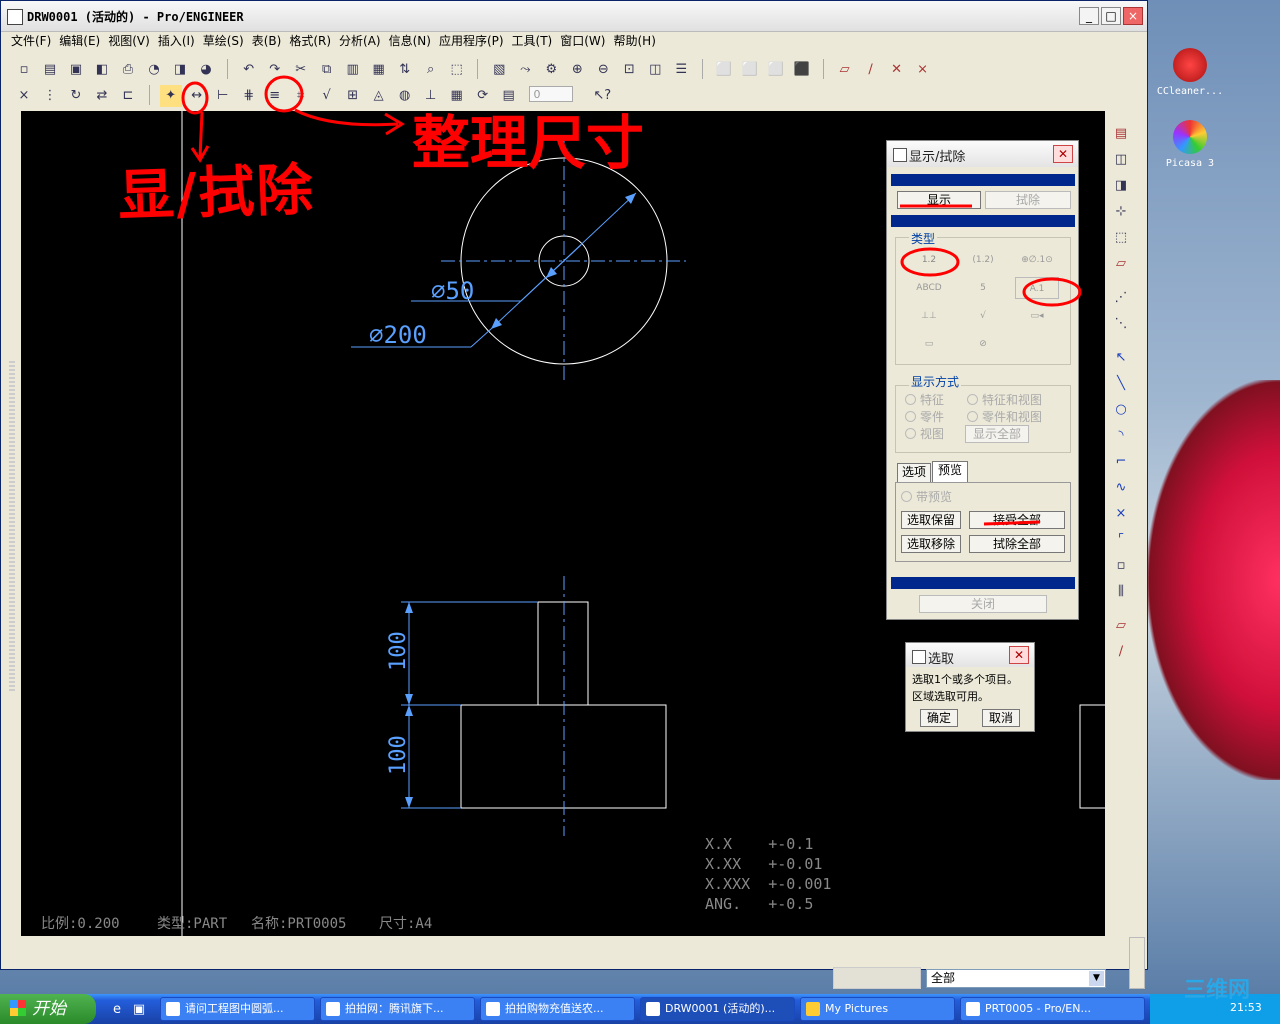 This screenshot has width=1280, height=1024. Describe the element at coordinates (1096, 978) in the screenshot. I see `chevron-down-icon: ▼` at that location.